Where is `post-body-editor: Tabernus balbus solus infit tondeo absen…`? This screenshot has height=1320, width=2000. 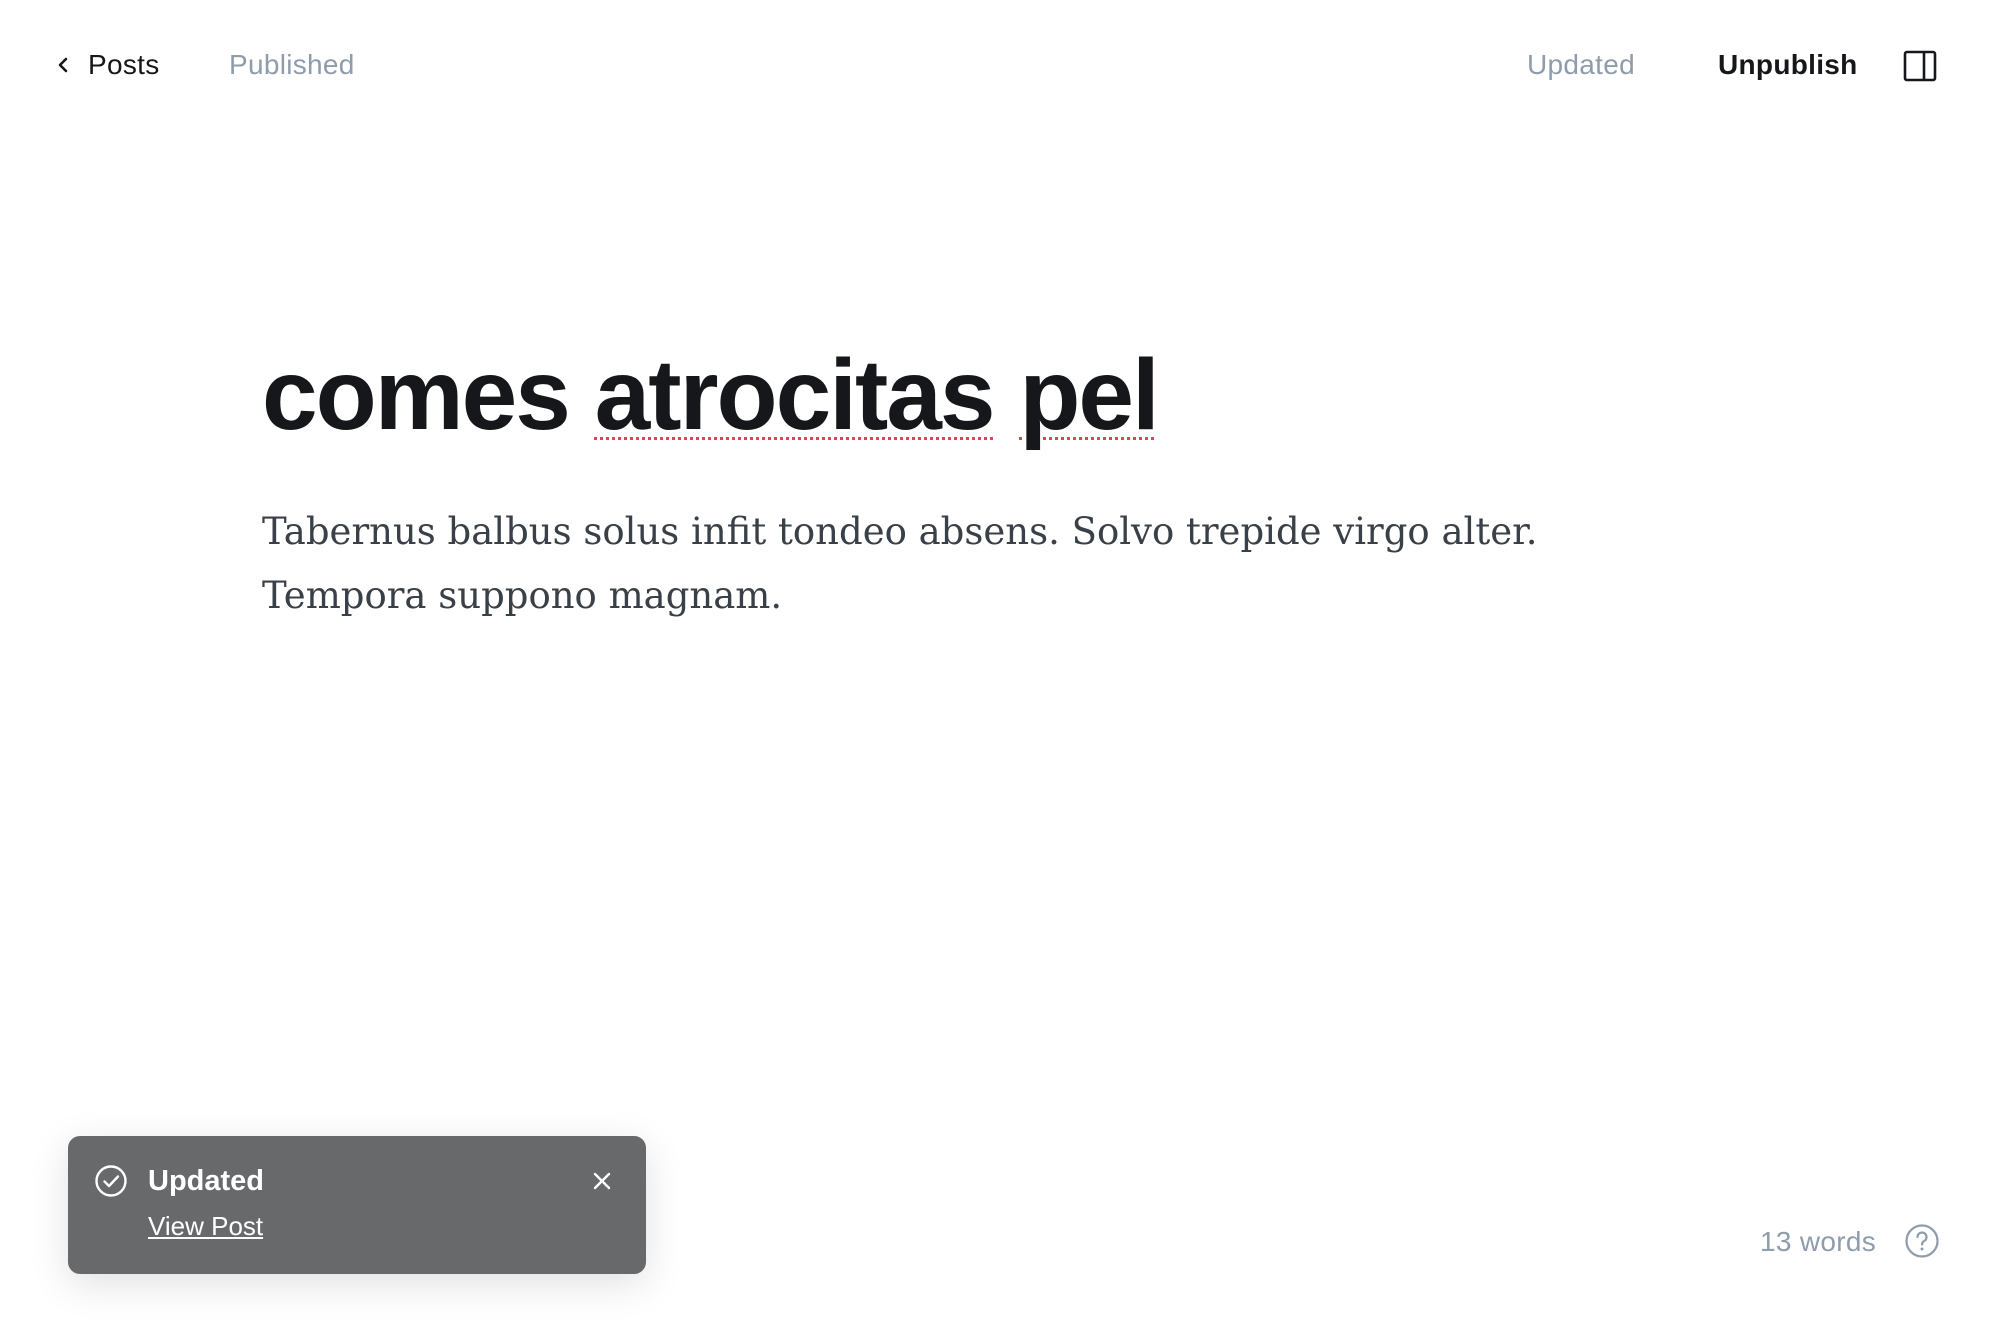
post-body-editor: Tabernus balbus solus infit tondeo absen… is located at coordinates (972, 564).